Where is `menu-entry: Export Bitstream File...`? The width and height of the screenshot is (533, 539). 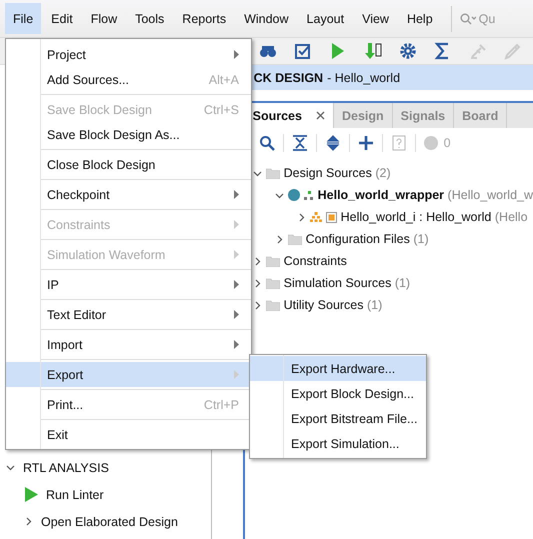
menu-entry: Export Bitstream File... is located at coordinates (338, 418).